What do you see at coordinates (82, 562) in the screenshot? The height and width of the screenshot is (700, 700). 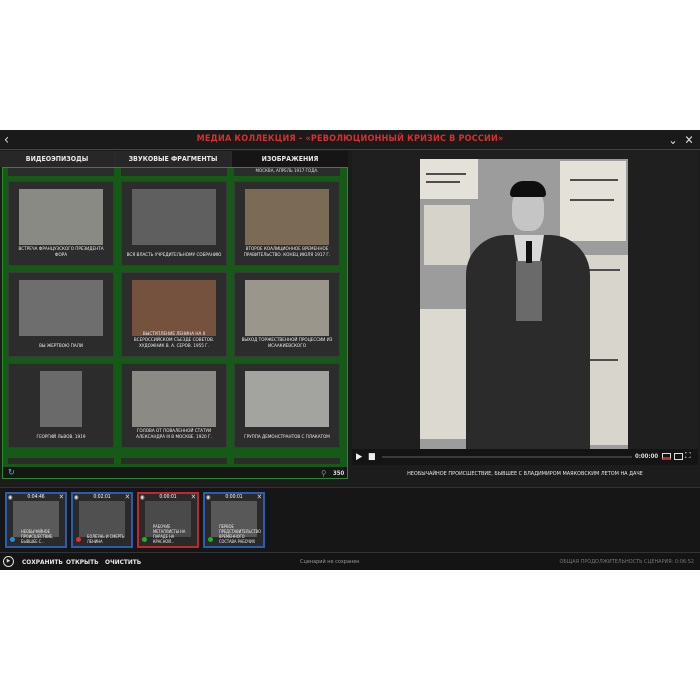 I see `open-button: ОТКРЫТЬ` at bounding box center [82, 562].